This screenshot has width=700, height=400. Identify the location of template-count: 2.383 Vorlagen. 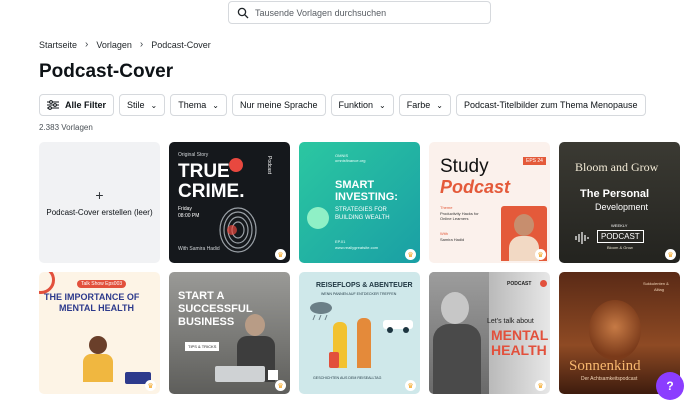
(66, 127).